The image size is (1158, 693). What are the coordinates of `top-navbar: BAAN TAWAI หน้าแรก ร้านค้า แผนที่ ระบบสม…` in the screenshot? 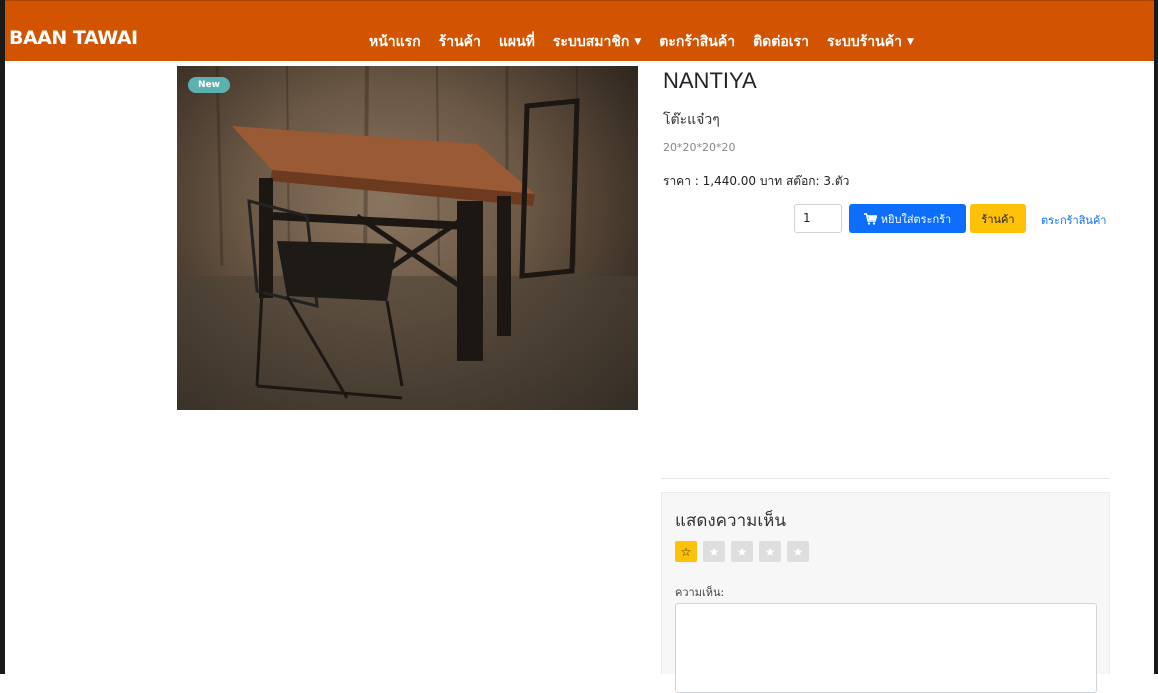 It's located at (579, 30).